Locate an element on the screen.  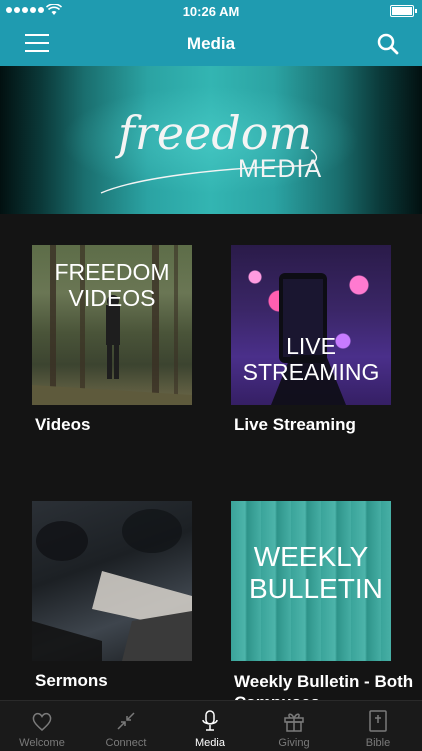
tab-label-bible: Bible is located at coordinates (378, 743).